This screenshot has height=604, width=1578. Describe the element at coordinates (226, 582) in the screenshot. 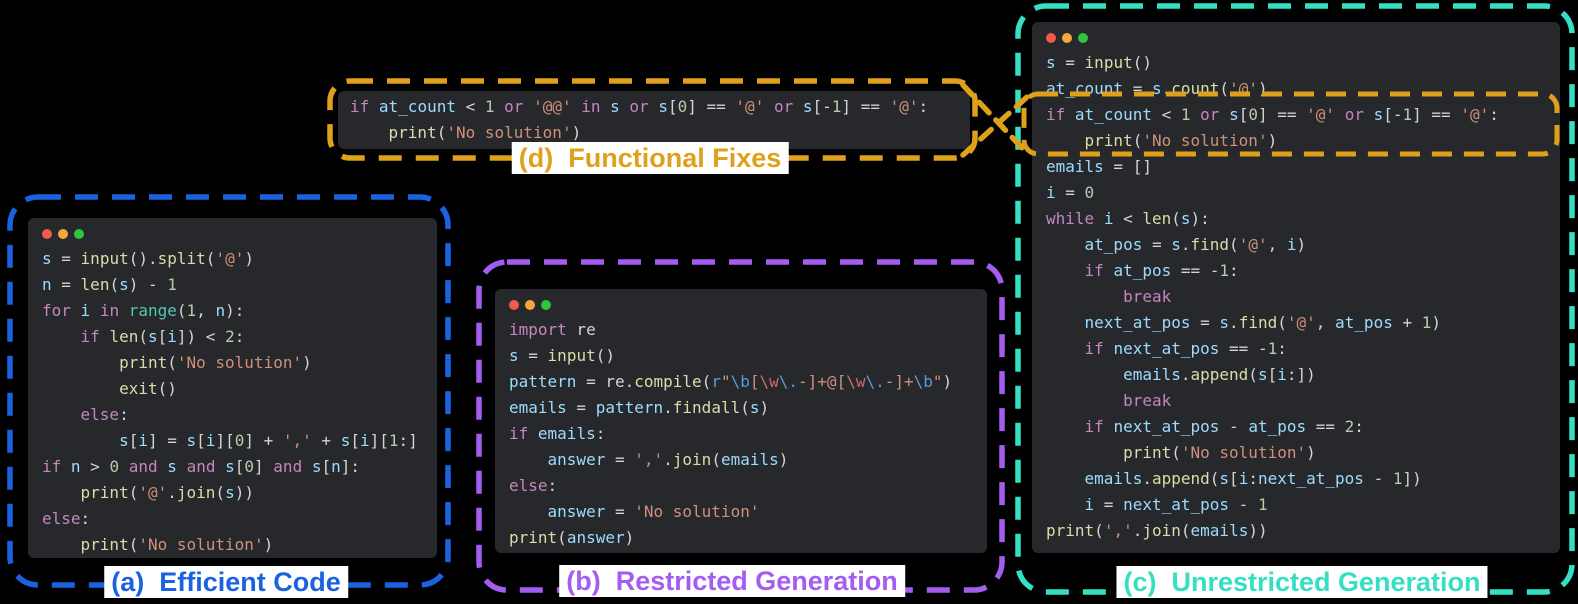

I see `panel-a-caption: (a) Efficient Code` at that location.